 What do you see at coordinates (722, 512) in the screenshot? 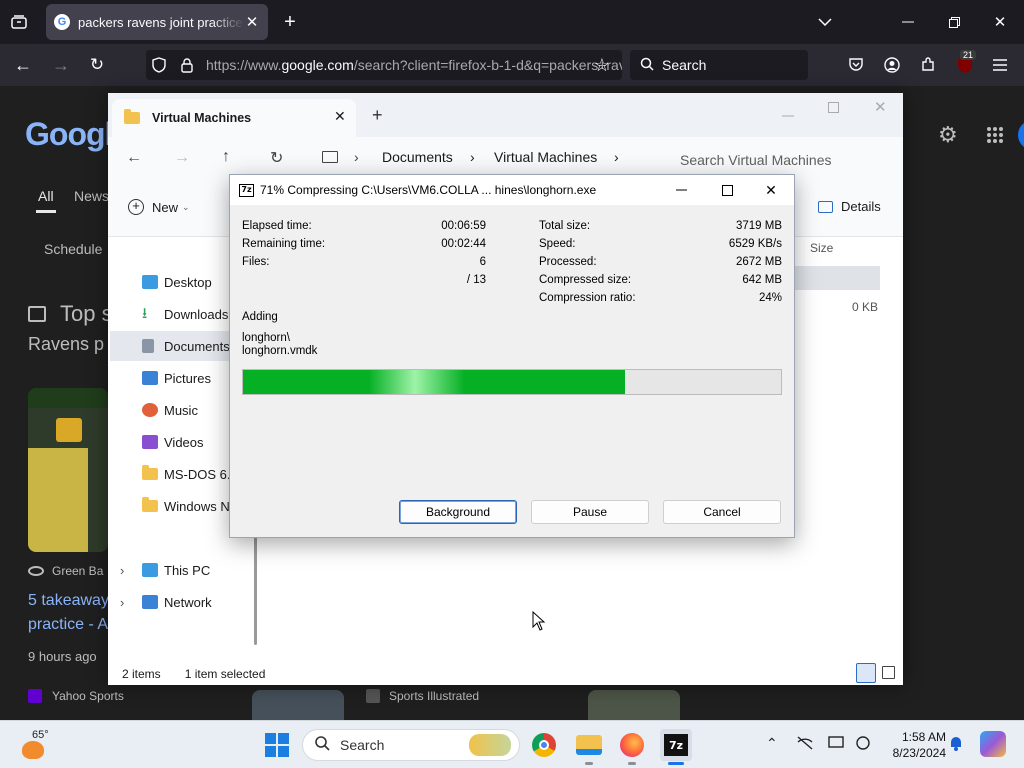
I see `cancel-button: Cancel` at bounding box center [722, 512].